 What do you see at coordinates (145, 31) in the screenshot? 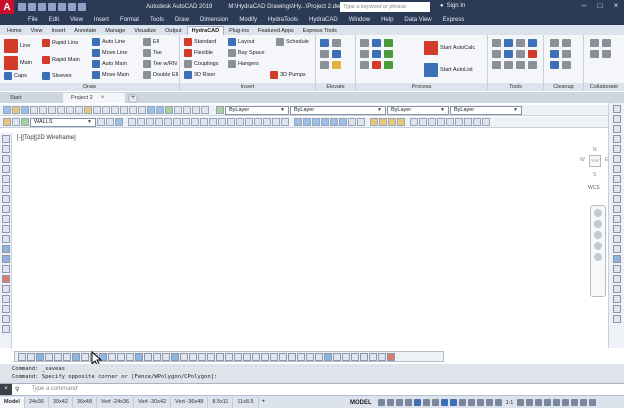
I see `tab-visualize: Visualize` at bounding box center [145, 31].